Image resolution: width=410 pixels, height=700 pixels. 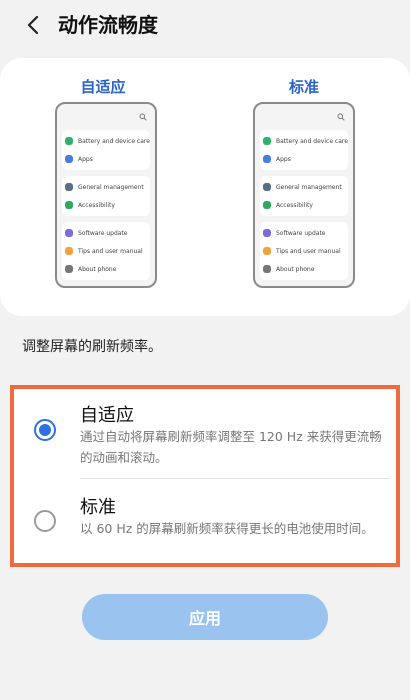 What do you see at coordinates (231, 447) in the screenshot?
I see `option-subtitle-adaptive: 通过自动将屏幕刷新频率调整至 120 Hz 来获得更流畅的动画和滚动。` at bounding box center [231, 447].